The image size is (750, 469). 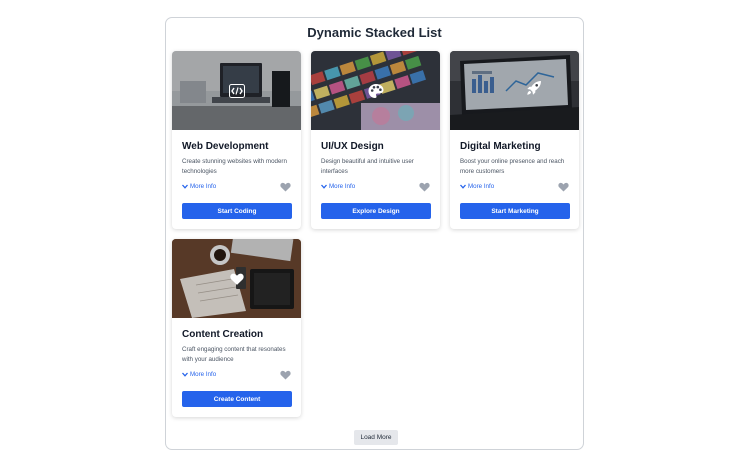 I want to click on palette-icon, so click(x=375, y=90).